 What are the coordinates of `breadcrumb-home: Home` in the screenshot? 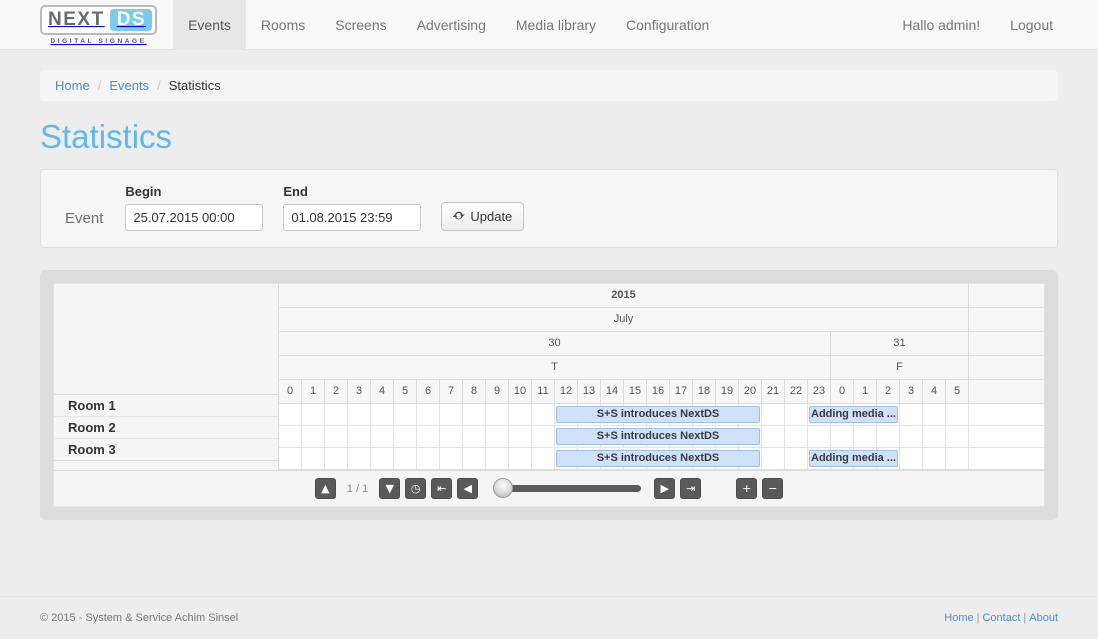 It's located at (72, 85).